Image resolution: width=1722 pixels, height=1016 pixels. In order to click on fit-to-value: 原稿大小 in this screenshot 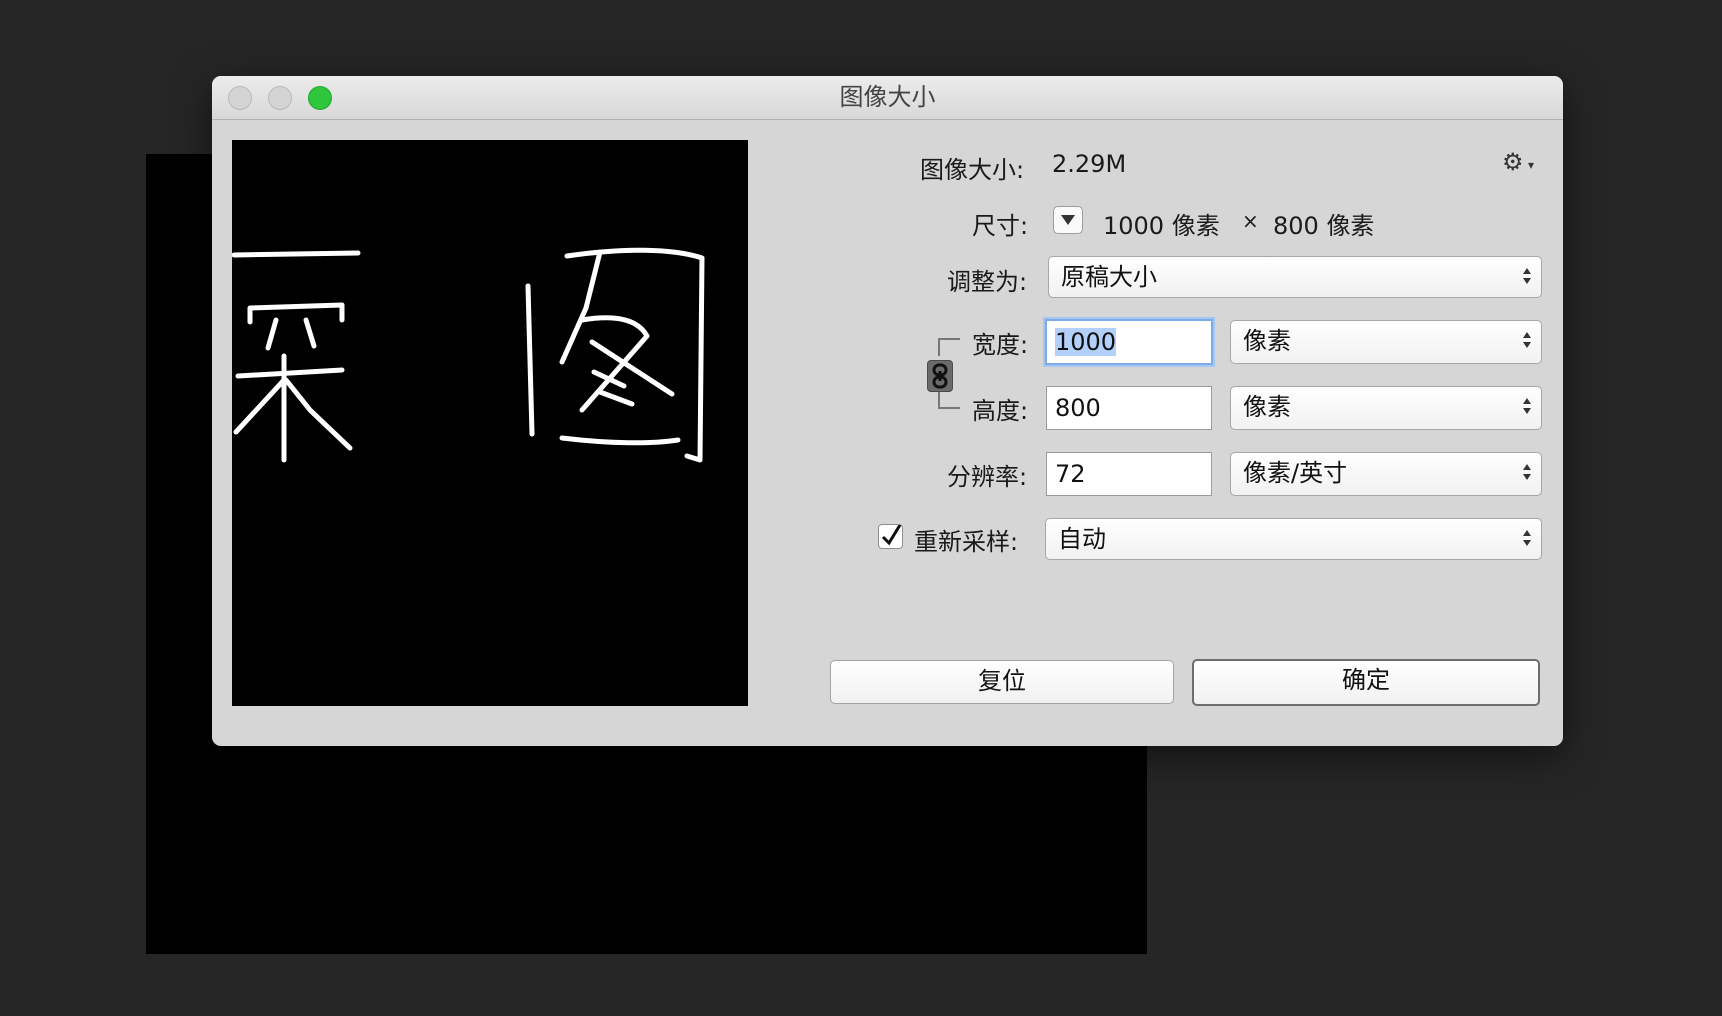, I will do `click(1109, 277)`.